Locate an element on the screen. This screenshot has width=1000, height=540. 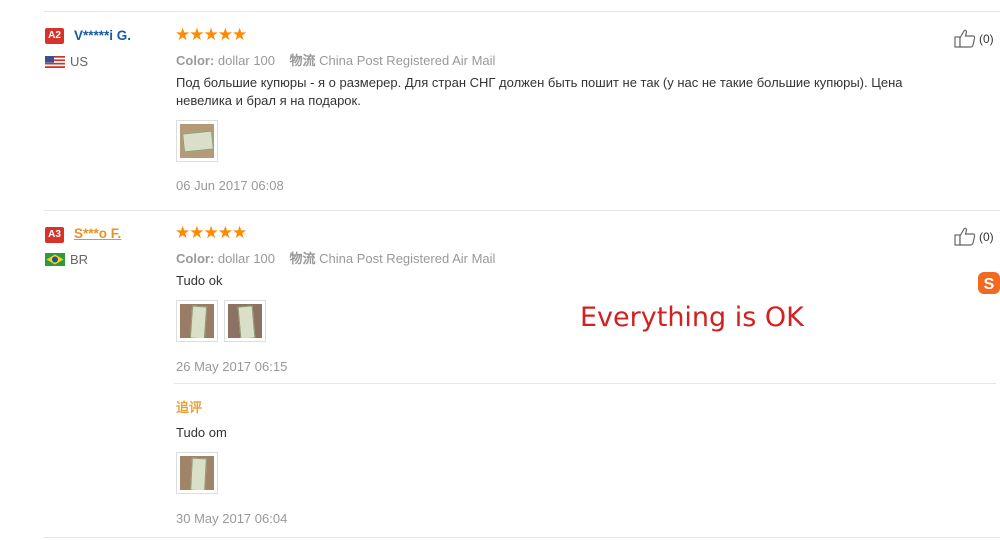
reviewer-name: S***o F. is located at coordinates (97, 233).